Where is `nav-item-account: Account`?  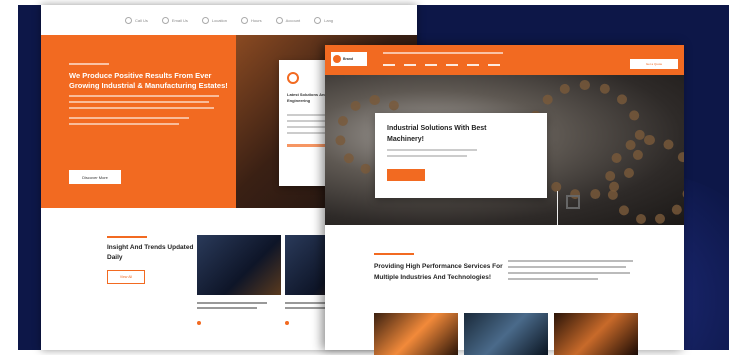 nav-item-account: Account is located at coordinates (288, 20).